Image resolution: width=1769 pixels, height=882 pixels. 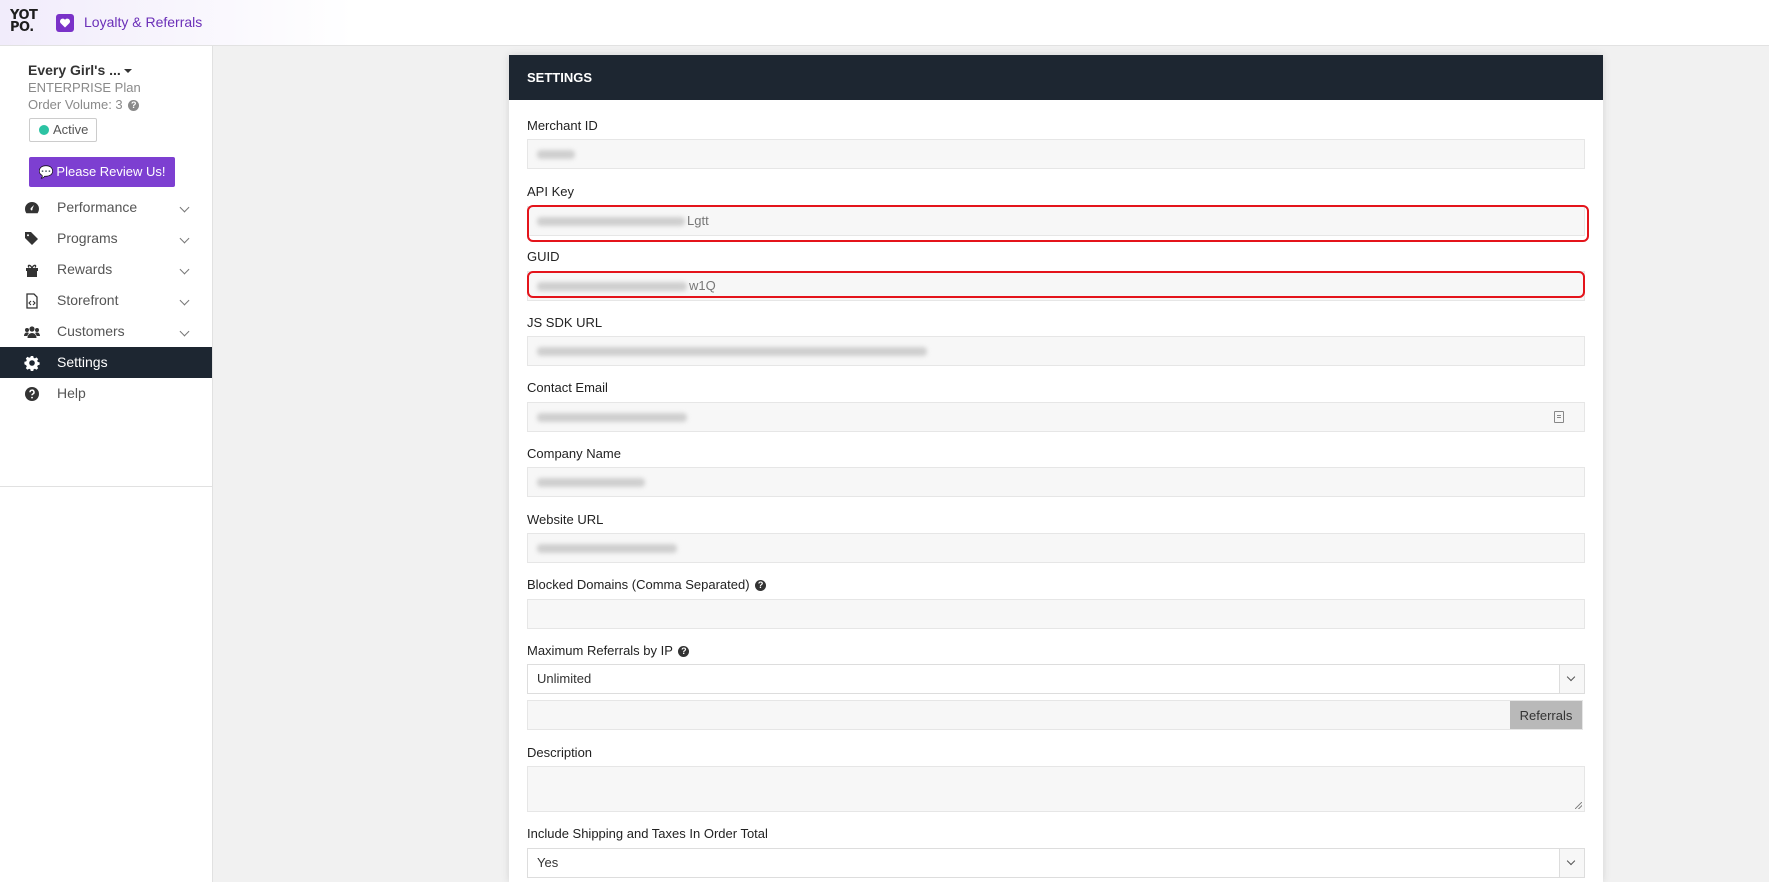 What do you see at coordinates (44, 130) in the screenshot?
I see `status-dot-icon` at bounding box center [44, 130].